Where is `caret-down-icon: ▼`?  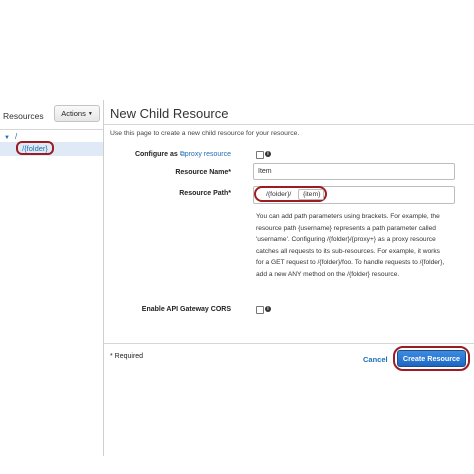
caret-down-icon: ▼ is located at coordinates (90, 113).